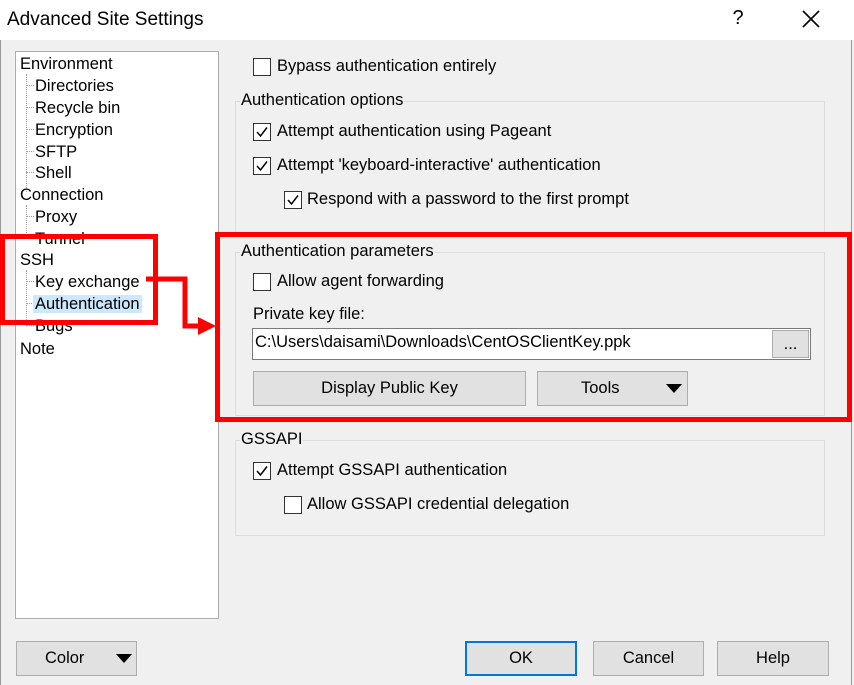 Image resolution: width=854 pixels, height=685 pixels. I want to click on tree-item-directories: Directories, so click(74, 86).